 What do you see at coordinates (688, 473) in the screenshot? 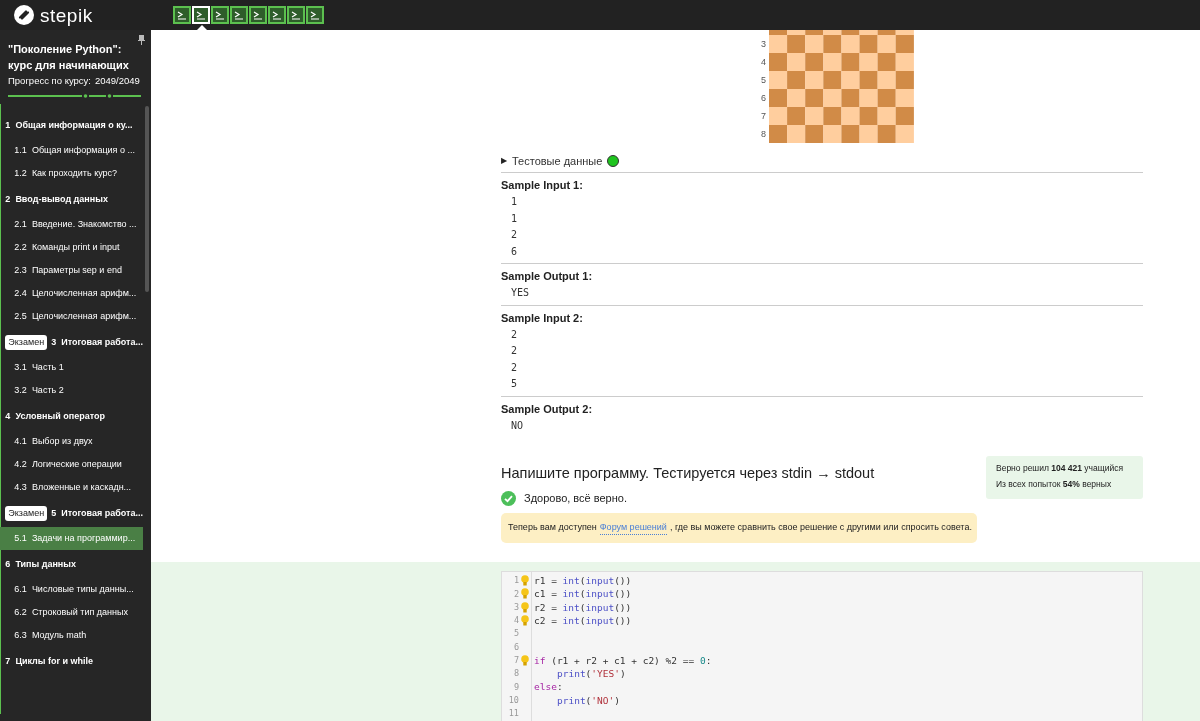
I see `task-heading: Напишите программу. Тестируется через stdin → stdout` at bounding box center [688, 473].